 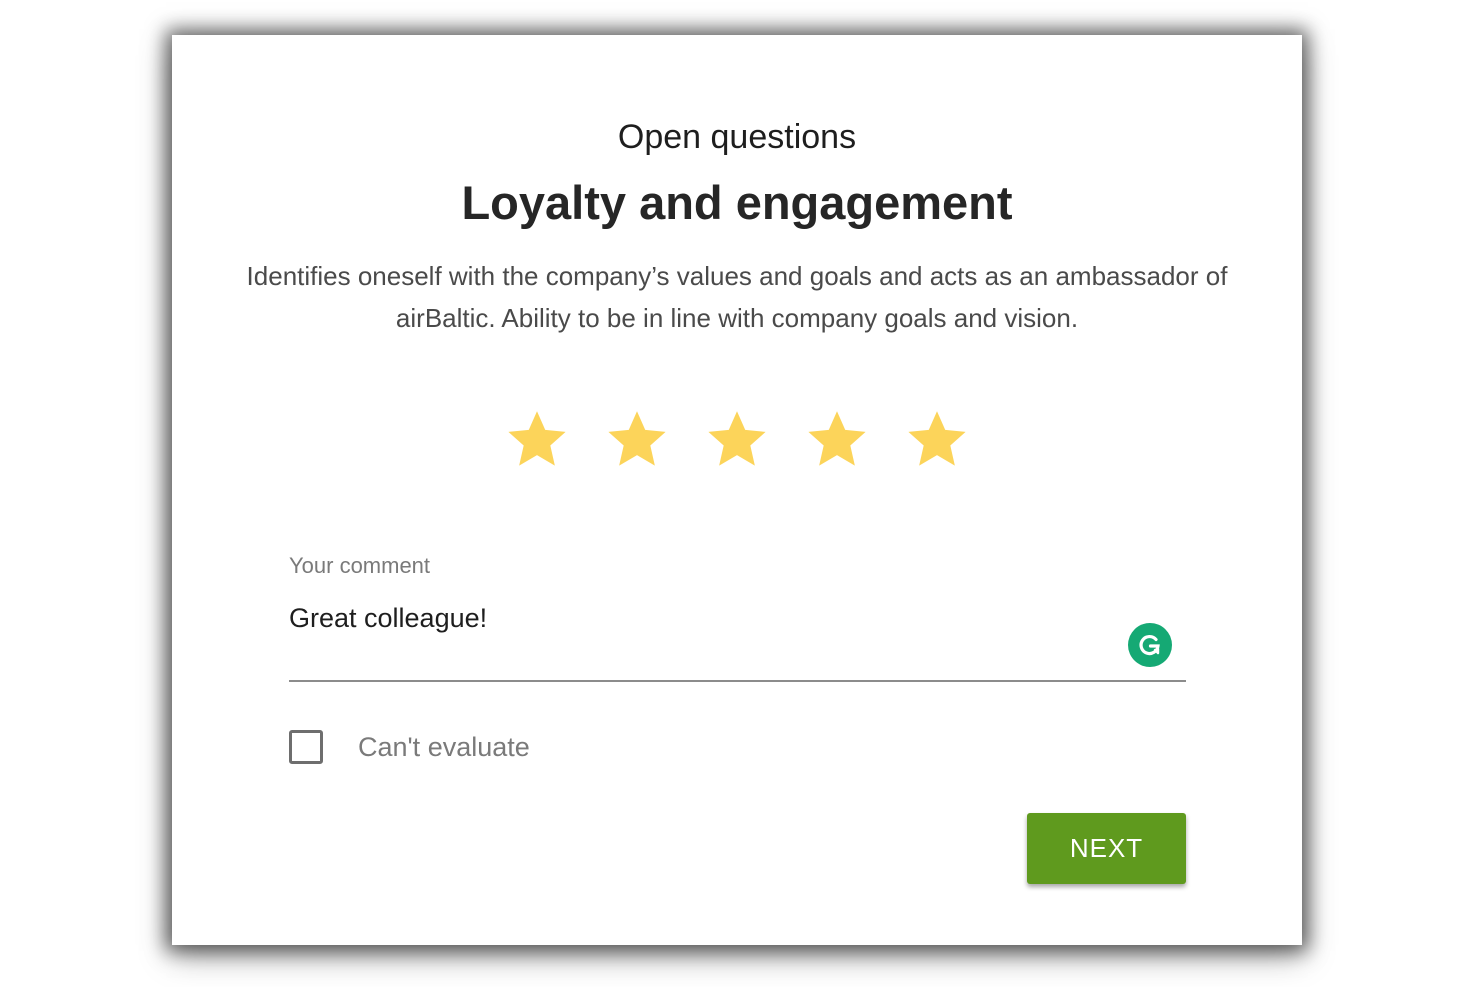 What do you see at coordinates (1106, 848) in the screenshot?
I see `next-button: NEXT` at bounding box center [1106, 848].